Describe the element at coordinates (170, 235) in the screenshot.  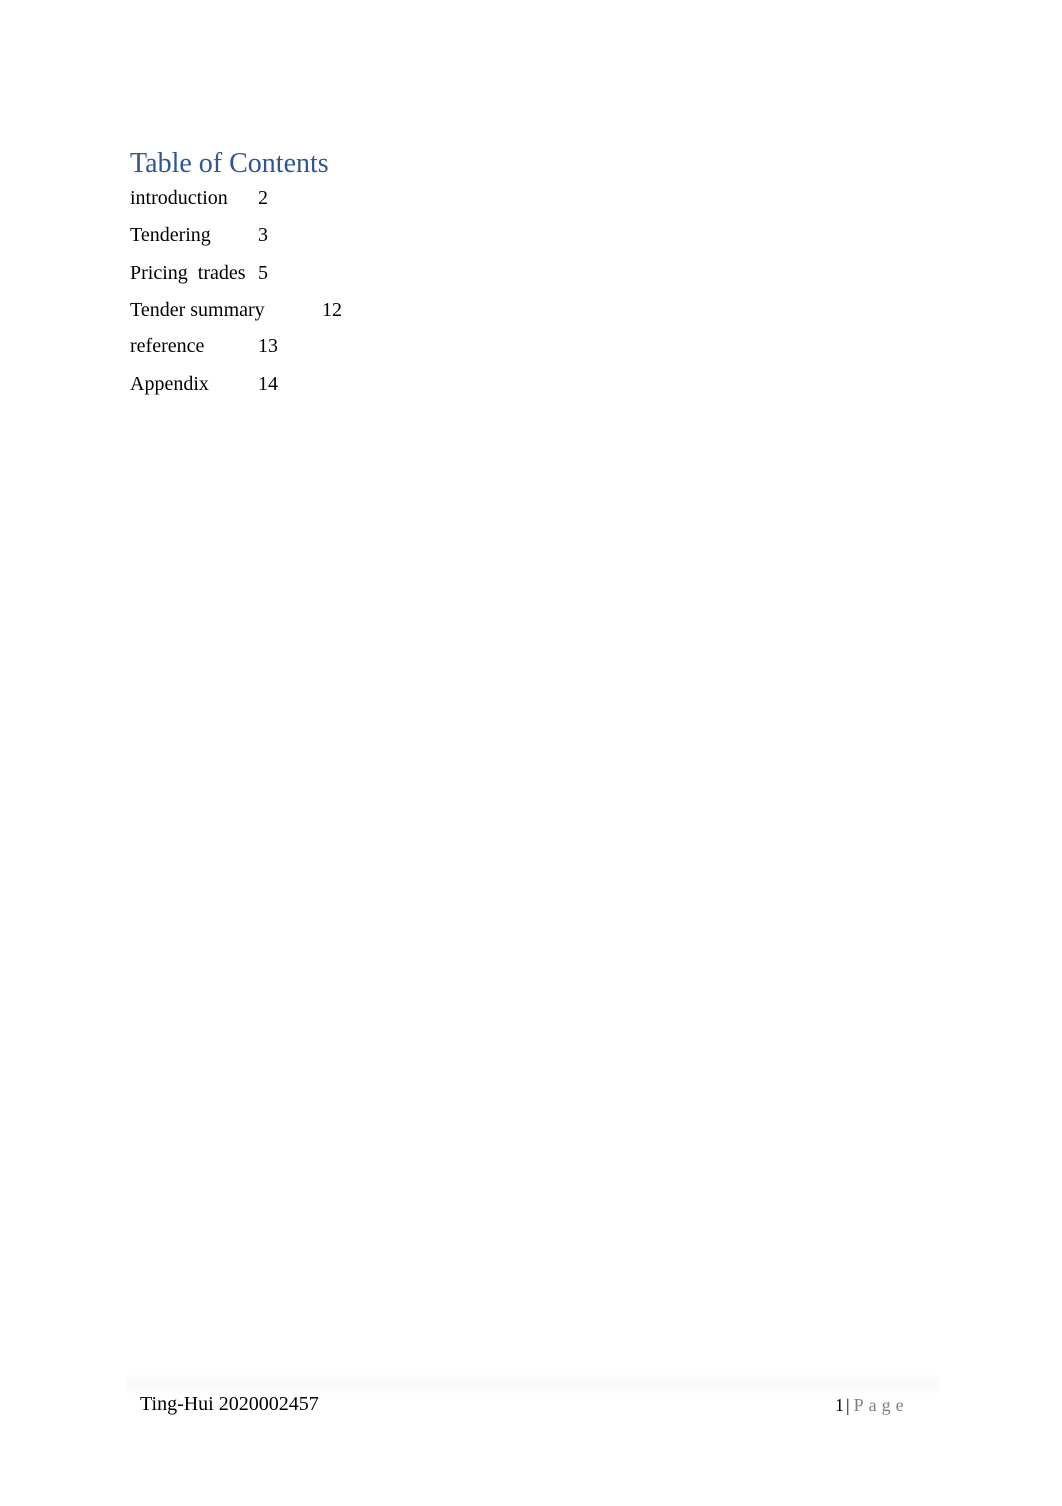
I see `toc-entry-label: Tendering` at that location.